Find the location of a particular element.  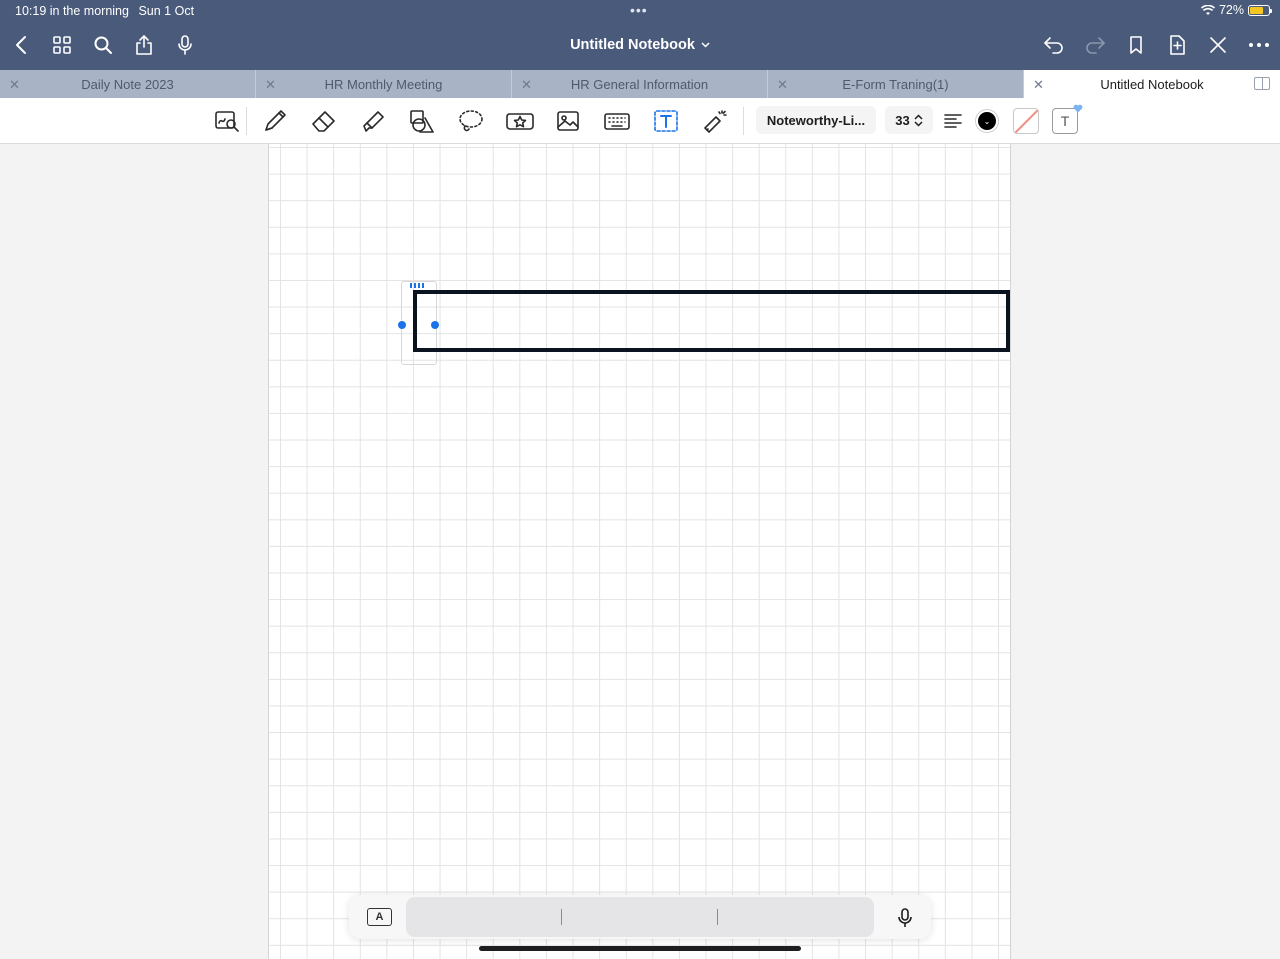

predictive-text-bar is located at coordinates (640, 917).